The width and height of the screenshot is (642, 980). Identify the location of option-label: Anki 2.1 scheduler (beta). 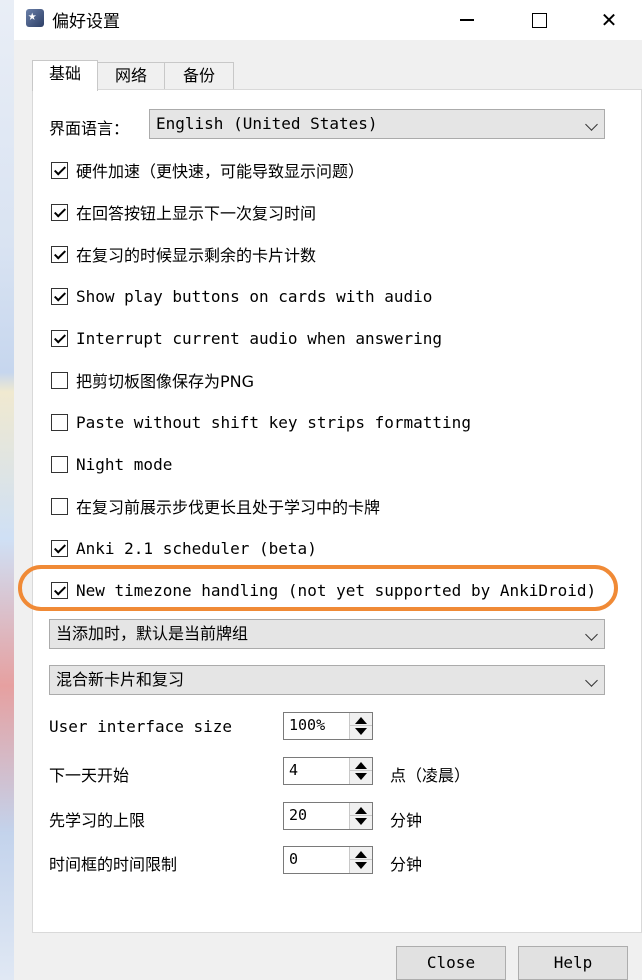
(196, 548).